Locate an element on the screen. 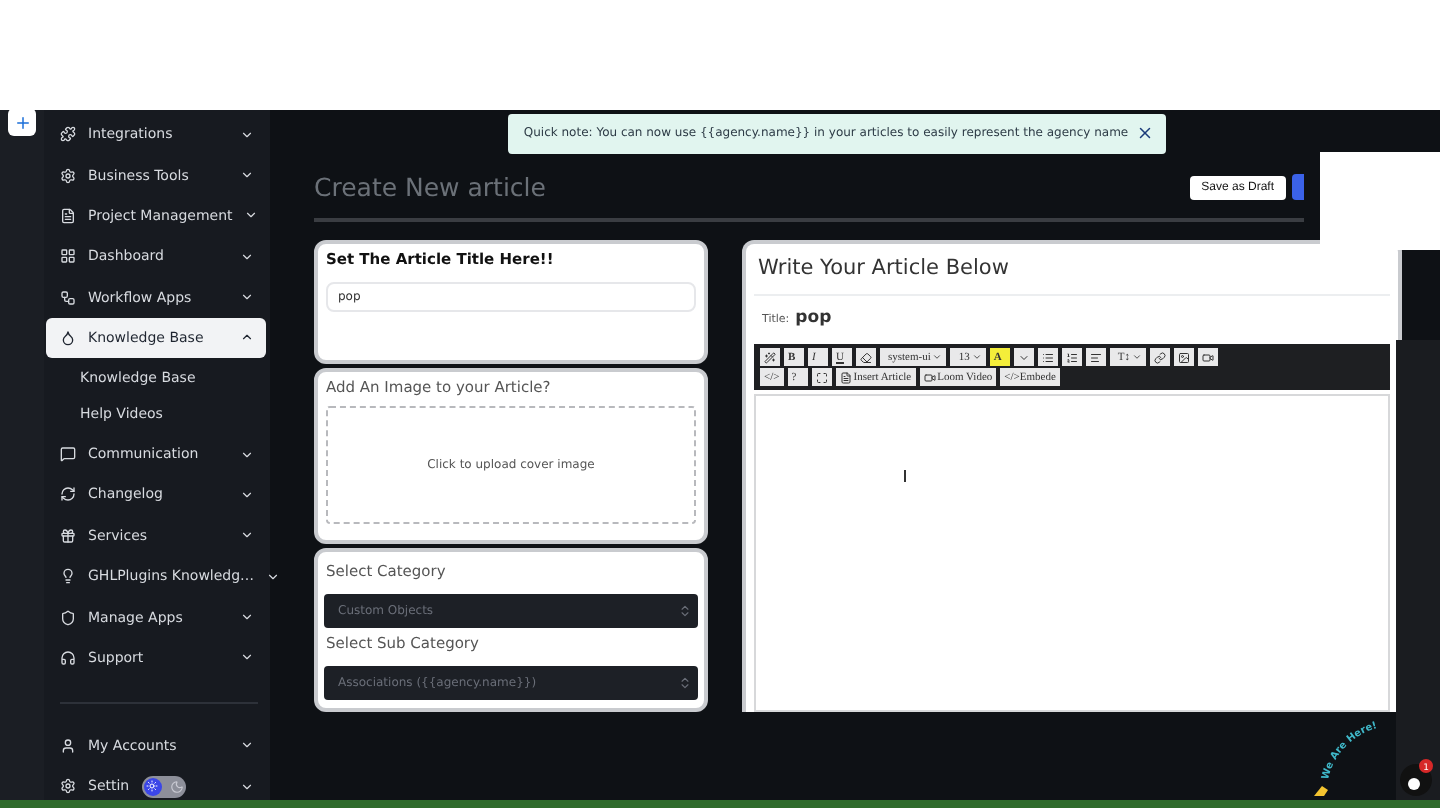 The width and height of the screenshot is (1440, 808). chat-icon is located at coordinates (68, 454).